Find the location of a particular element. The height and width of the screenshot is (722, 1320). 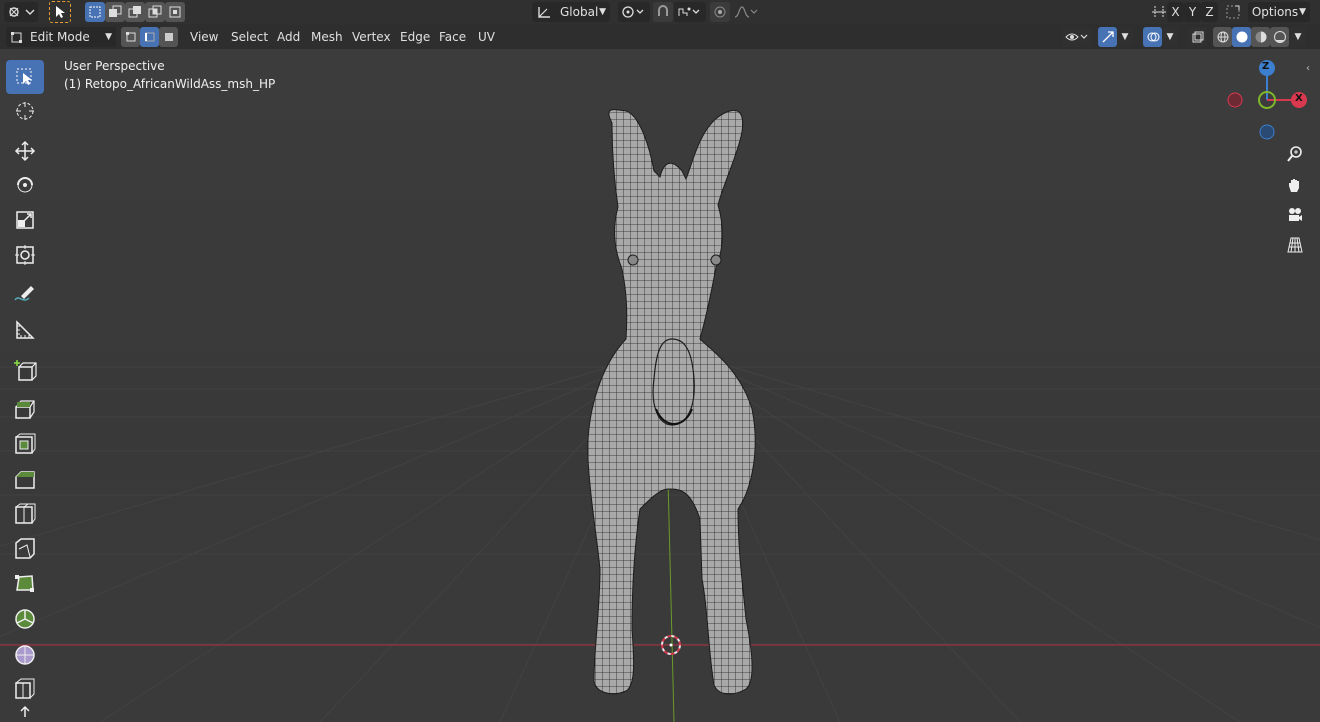

cursor-tool is located at coordinates (25, 111).